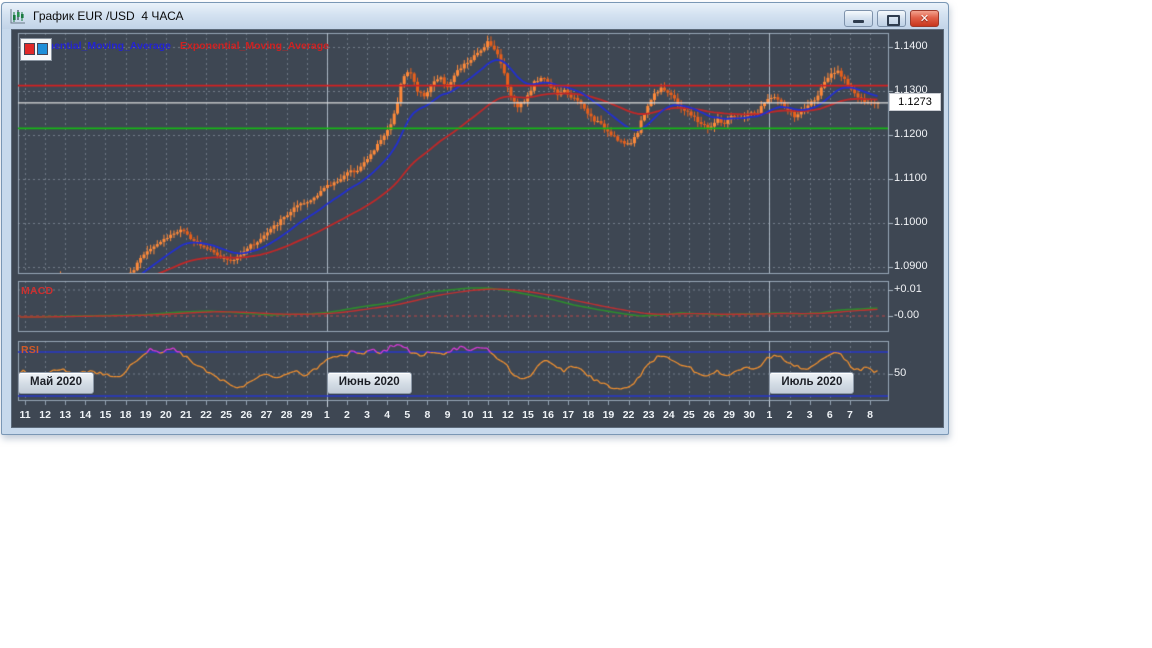  I want to click on close-button: ✕, so click(924, 18).